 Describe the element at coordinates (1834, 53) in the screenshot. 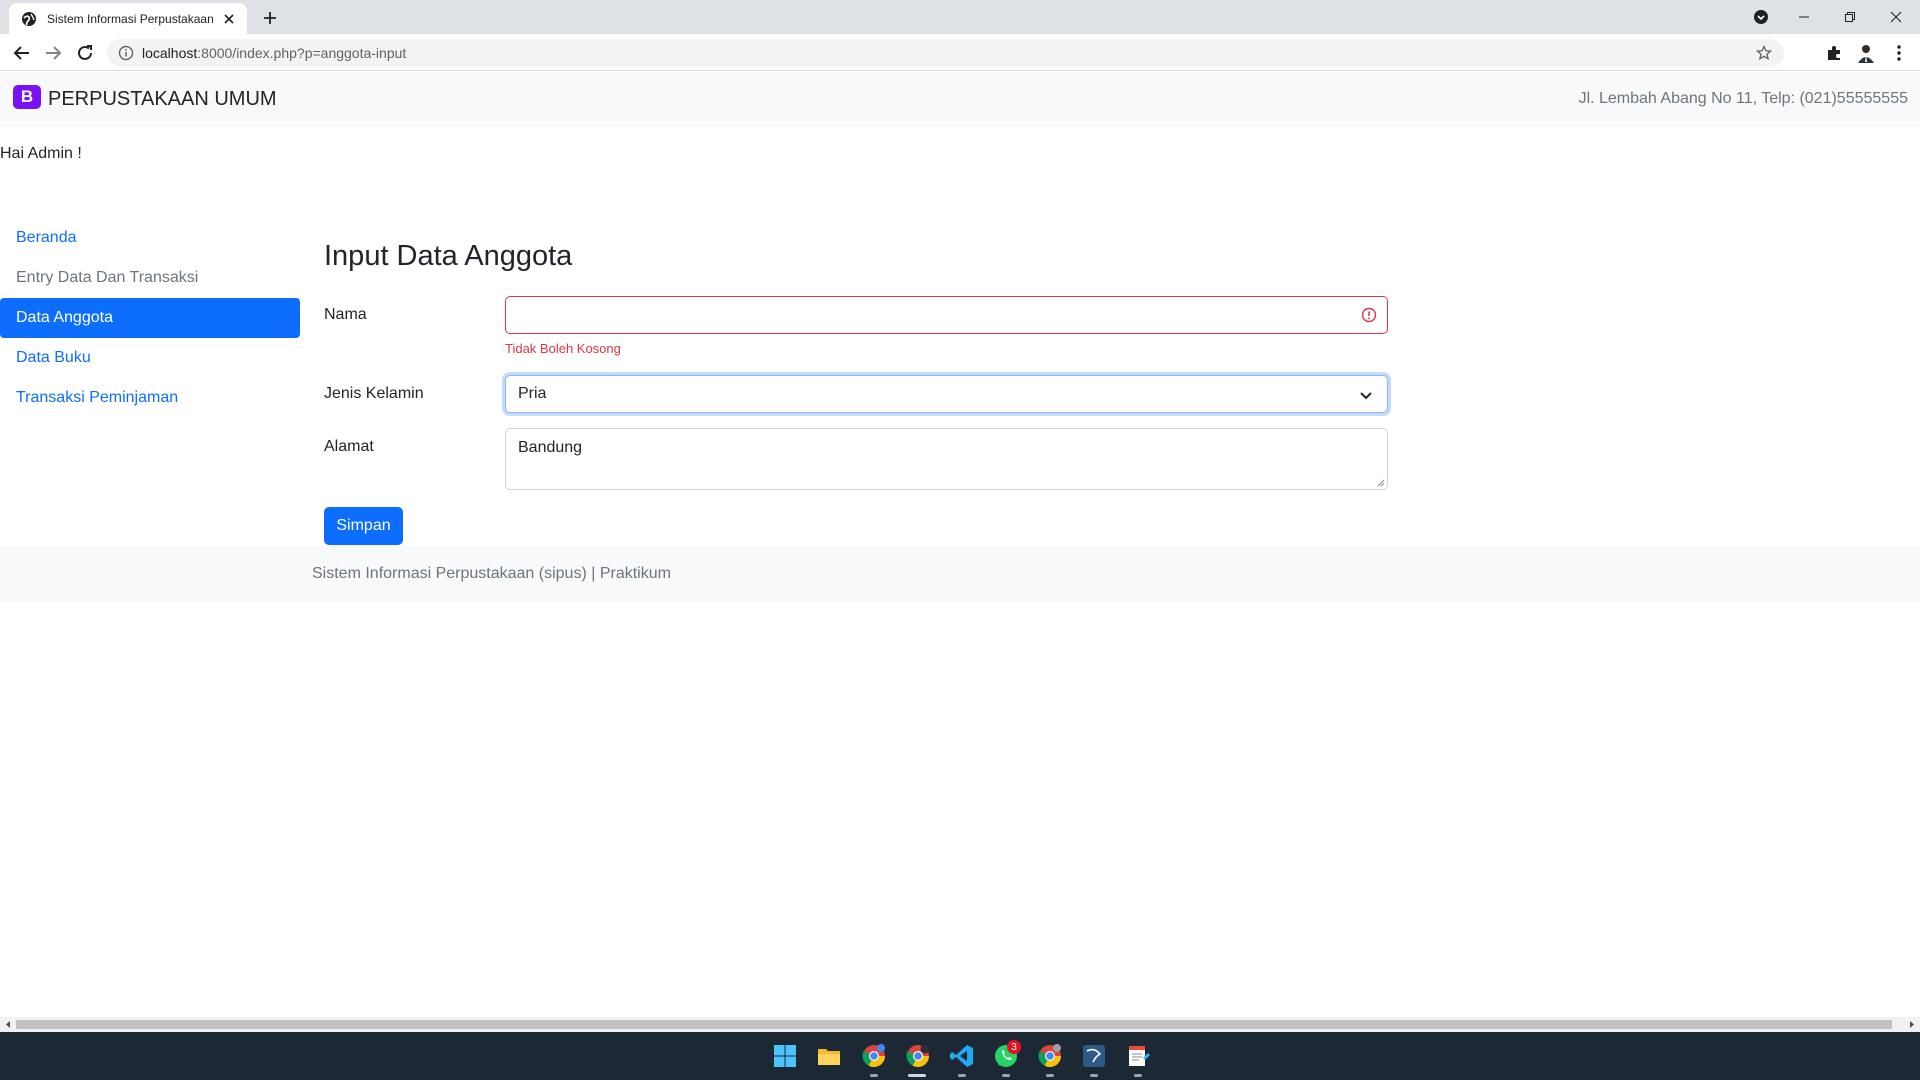

I see `extensions-puzzle-icon` at that location.